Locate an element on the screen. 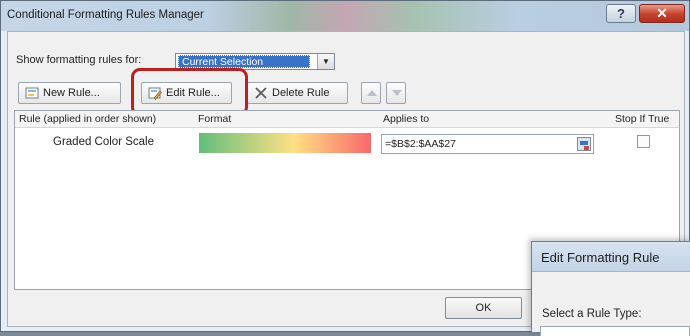 This screenshot has width=690, height=336. edit-rule-highlight is located at coordinates (189, 92).